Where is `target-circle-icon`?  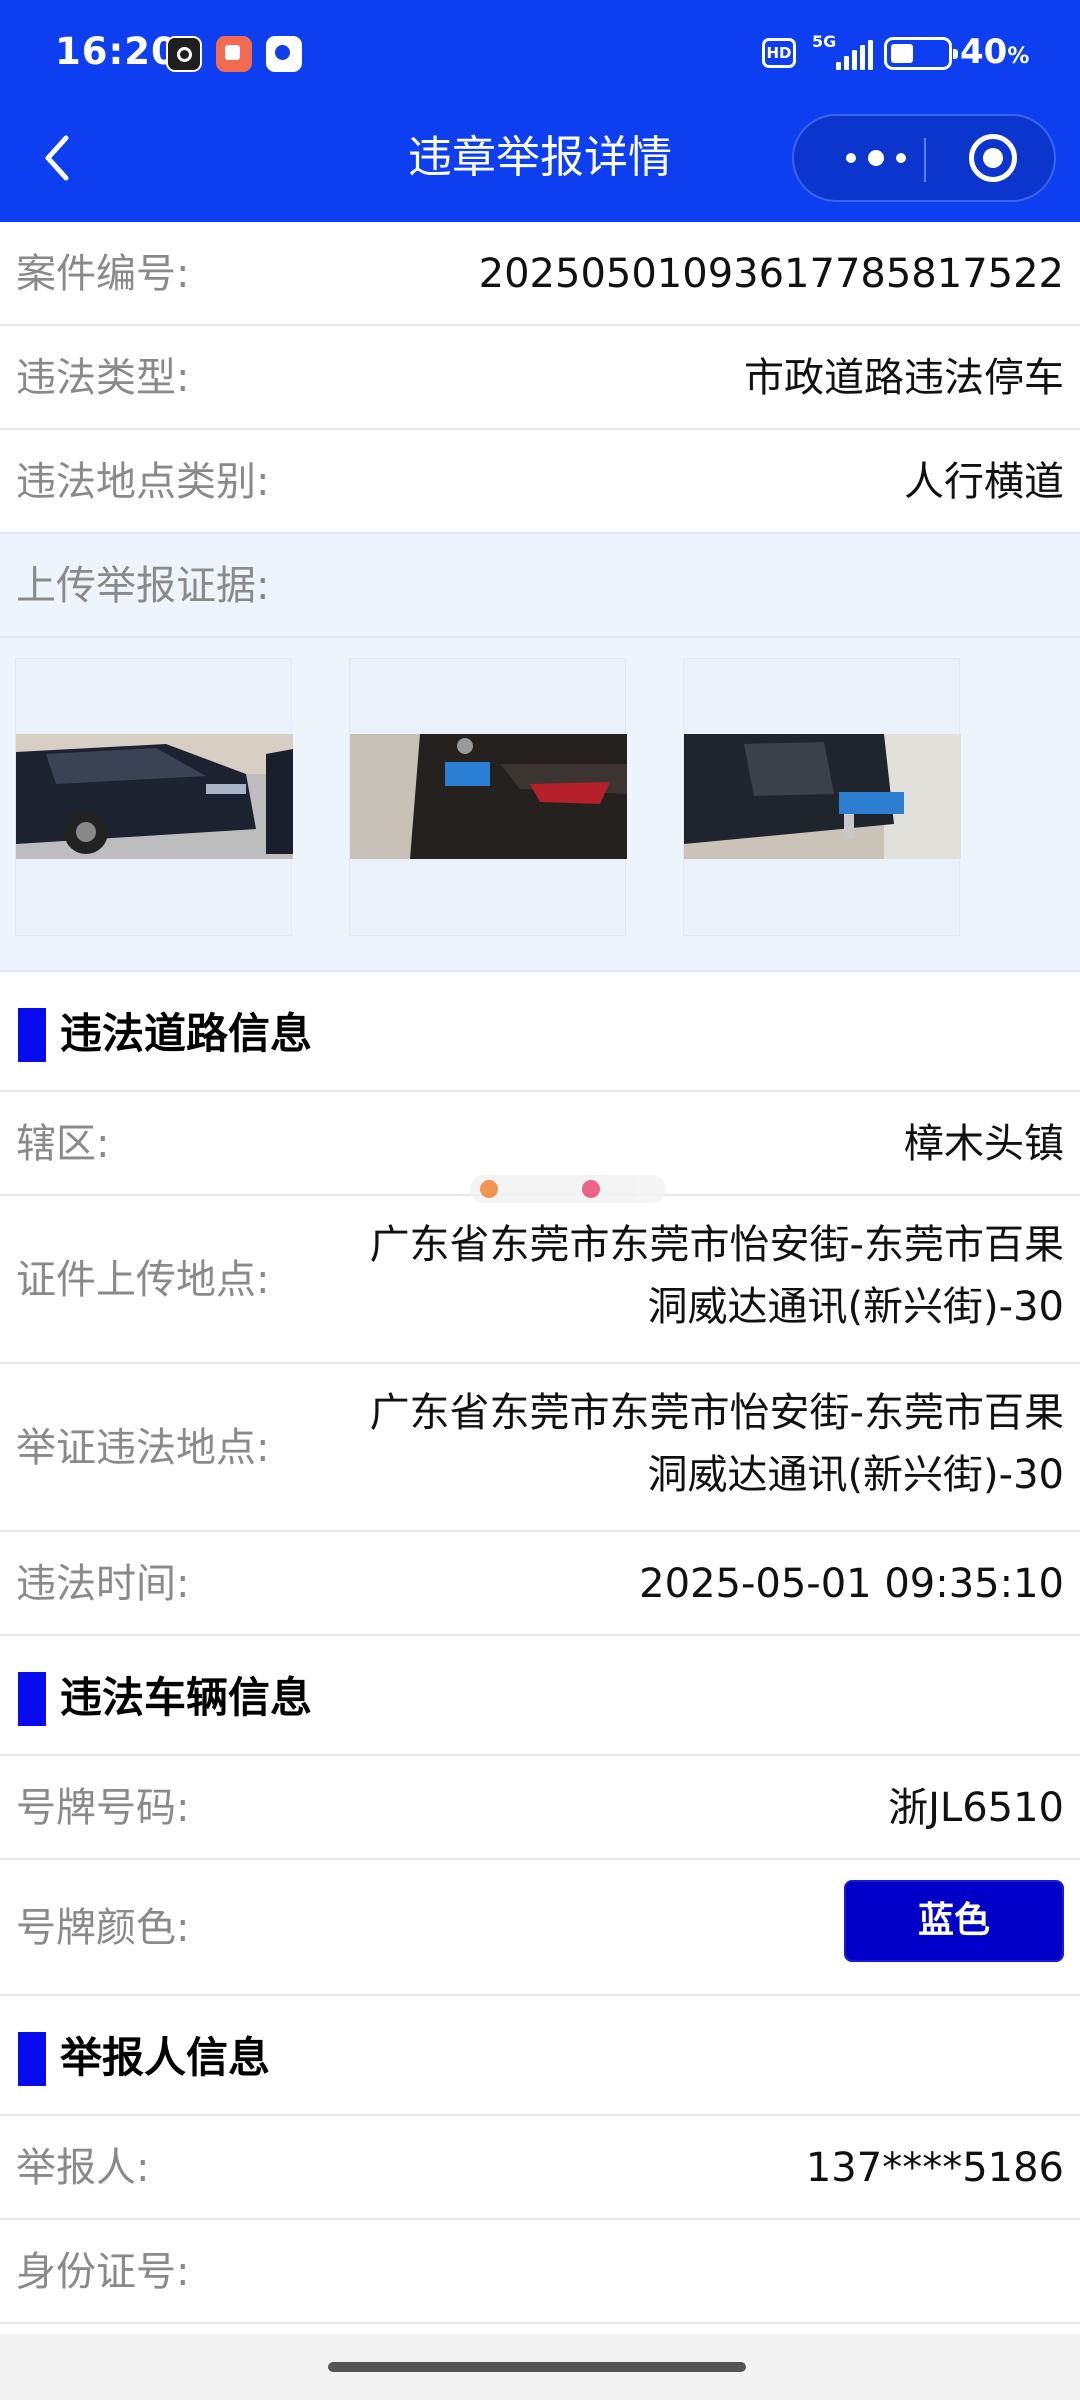 target-circle-icon is located at coordinates (993, 158).